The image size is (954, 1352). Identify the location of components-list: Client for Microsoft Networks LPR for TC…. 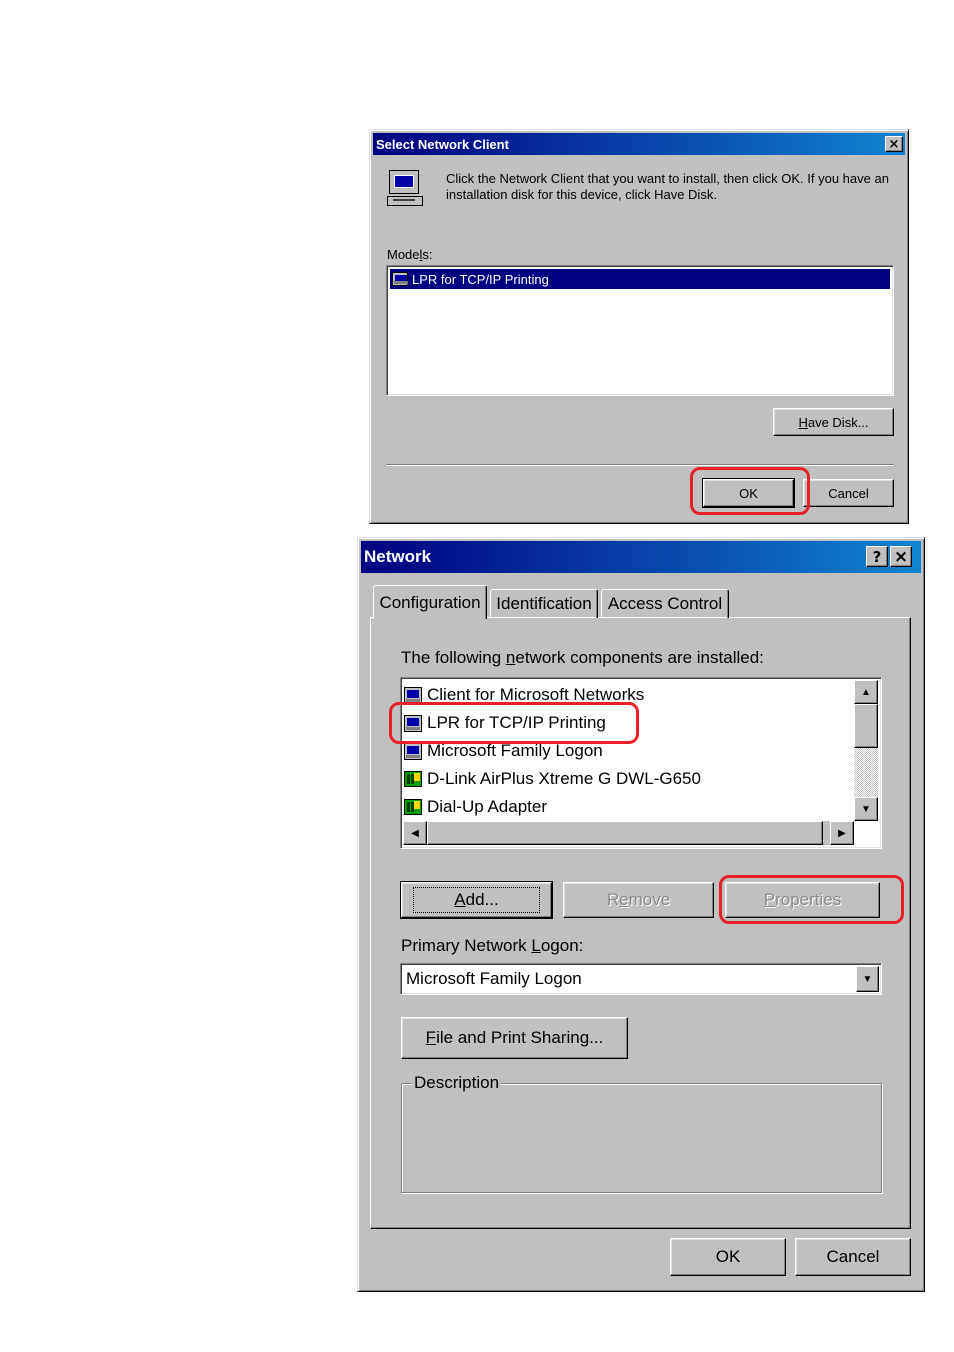
(641, 763).